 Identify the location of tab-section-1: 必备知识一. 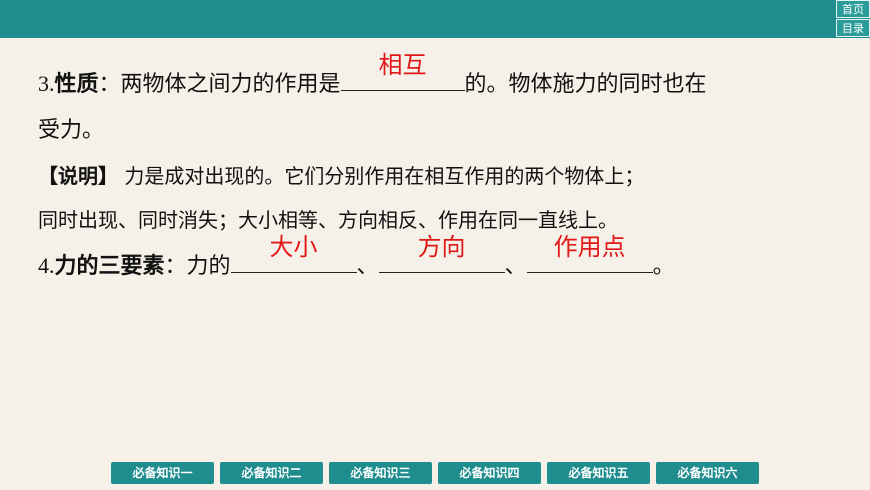
(162, 473).